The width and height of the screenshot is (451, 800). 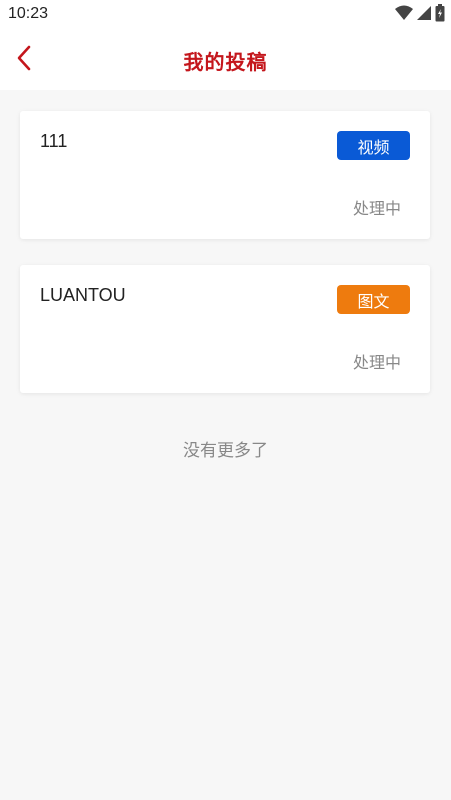 I want to click on battery-icon, so click(x=440, y=15).